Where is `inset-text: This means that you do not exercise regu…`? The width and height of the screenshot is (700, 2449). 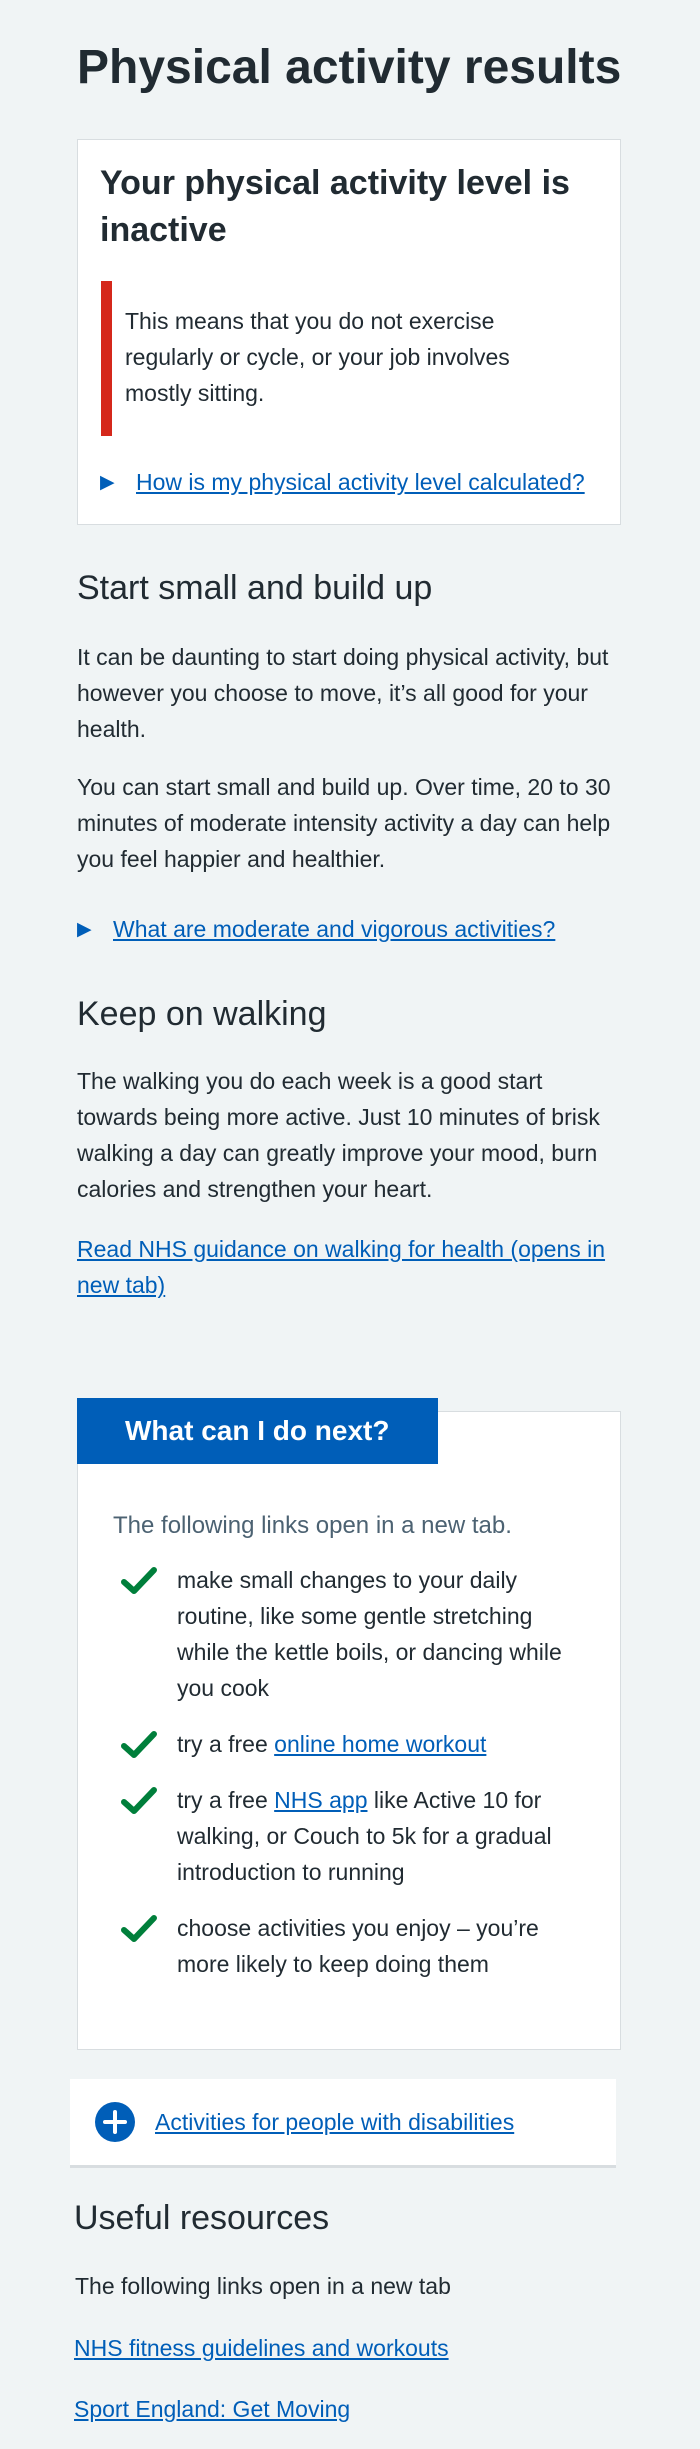
inset-text: This means that you do not exercise regu… is located at coordinates (317, 357).